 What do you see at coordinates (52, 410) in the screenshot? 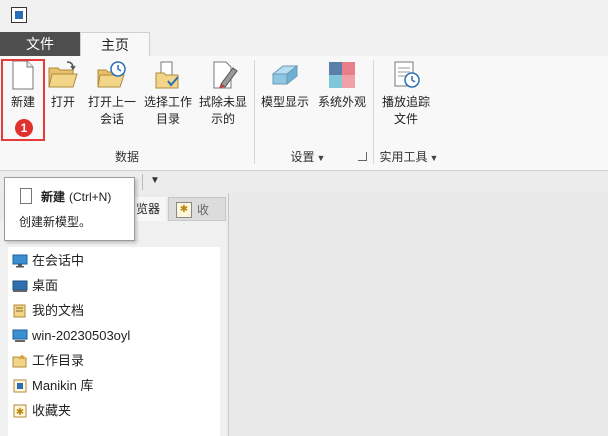
I see `tree-item-label: 收藏夹` at bounding box center [52, 410].